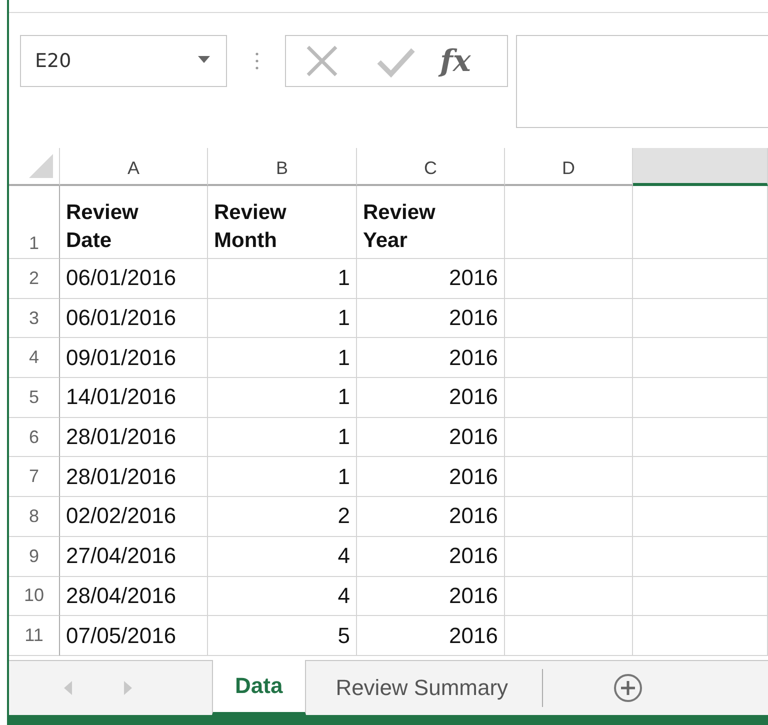 The width and height of the screenshot is (768, 725). What do you see at coordinates (134, 556) in the screenshot?
I see `table-cell: 27/04/2016` at bounding box center [134, 556].